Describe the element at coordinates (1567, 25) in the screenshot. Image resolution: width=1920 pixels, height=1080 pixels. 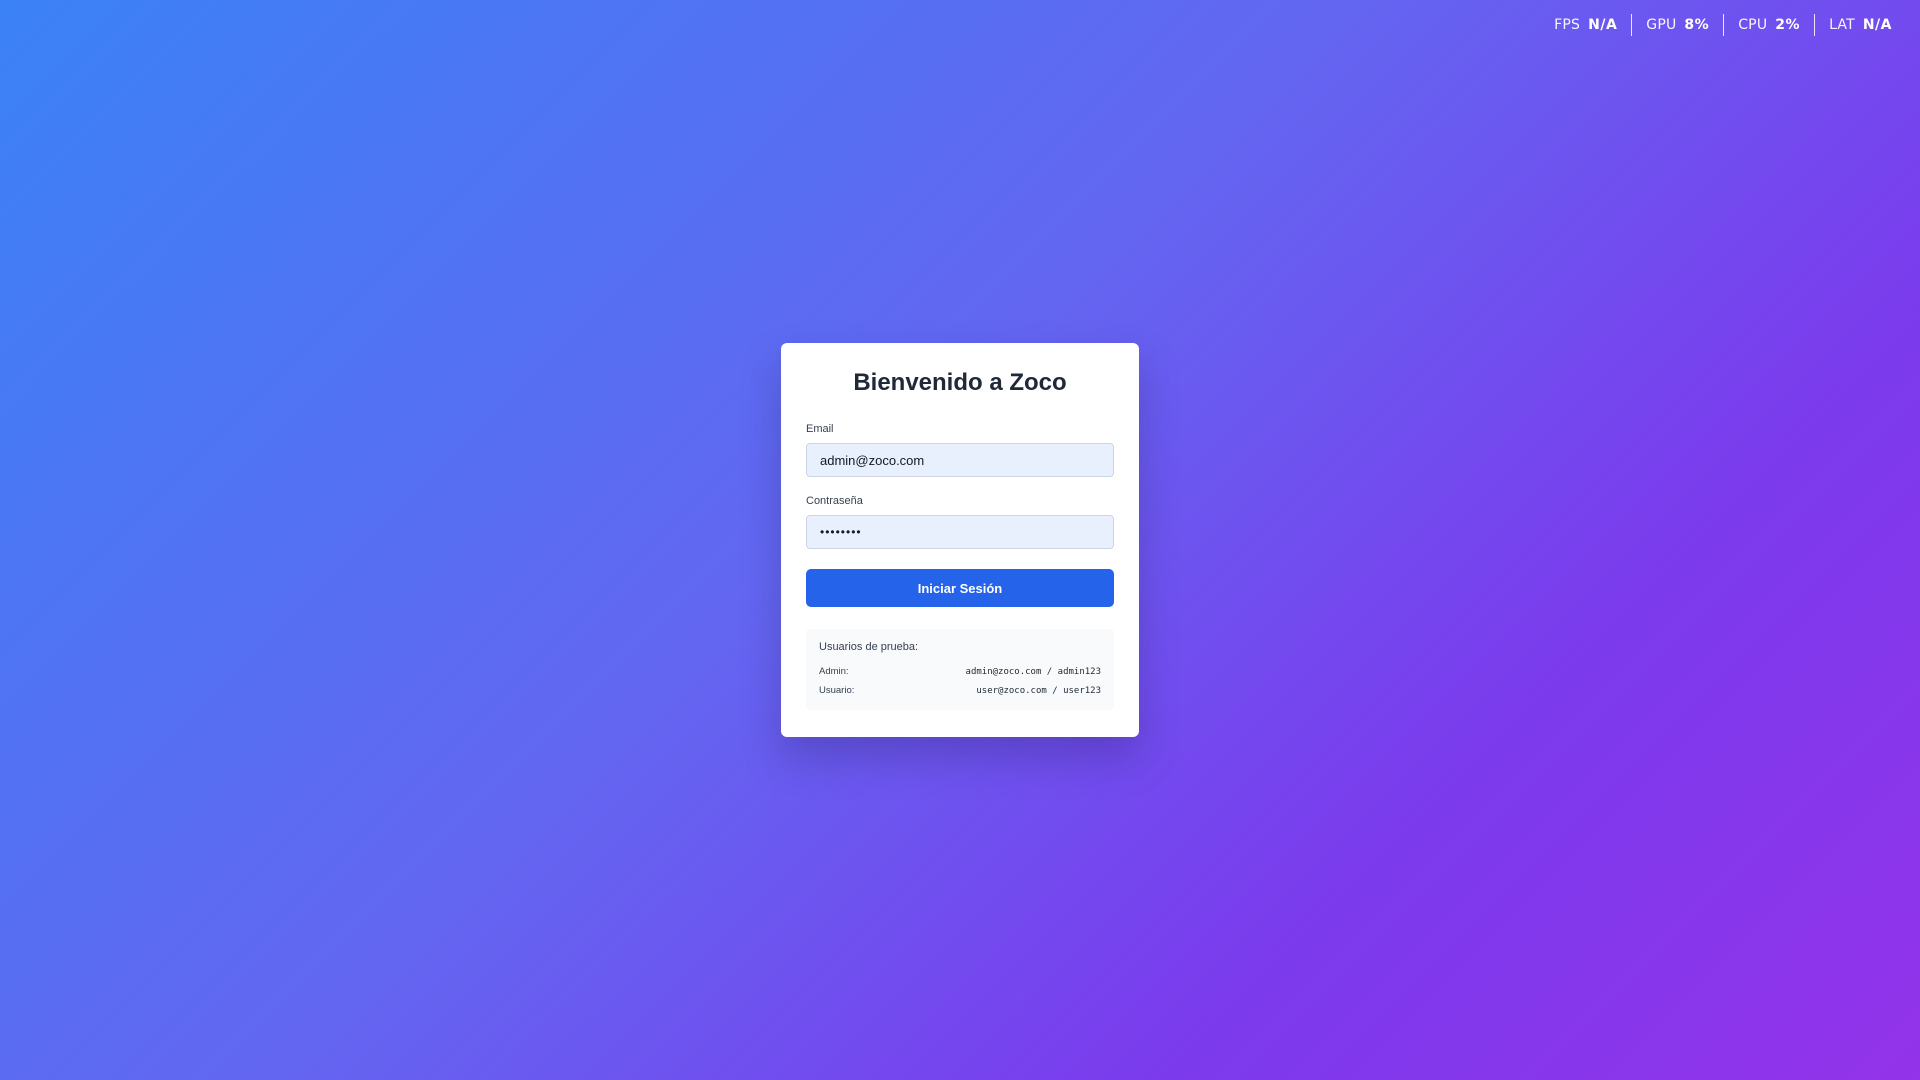
I see `perf-fps-label: FPS` at that location.